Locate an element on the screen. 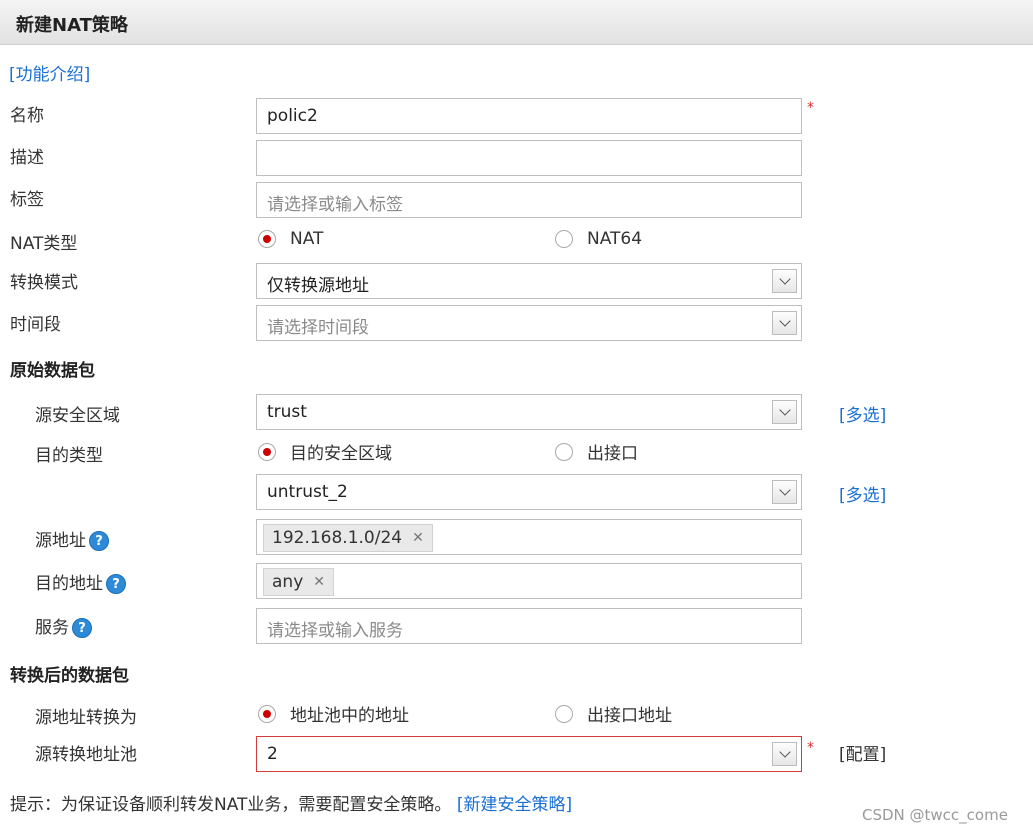 This screenshot has height=834, width=1033. src-zone-multi-link: [多选] is located at coordinates (862, 413).